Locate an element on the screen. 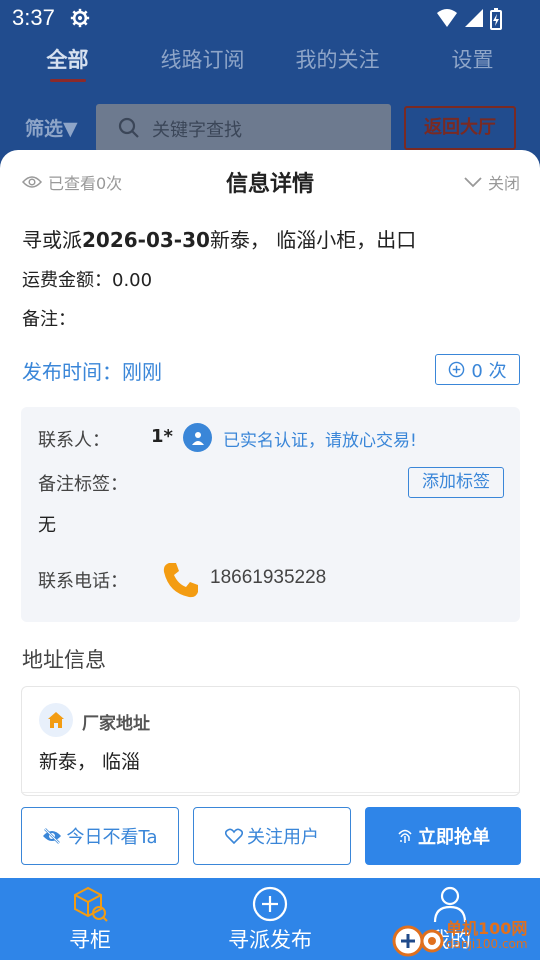 Image resolution: width=540 pixels, height=960 pixels. verified-text: 已实名认证，请放心交易! is located at coordinates (320, 441).